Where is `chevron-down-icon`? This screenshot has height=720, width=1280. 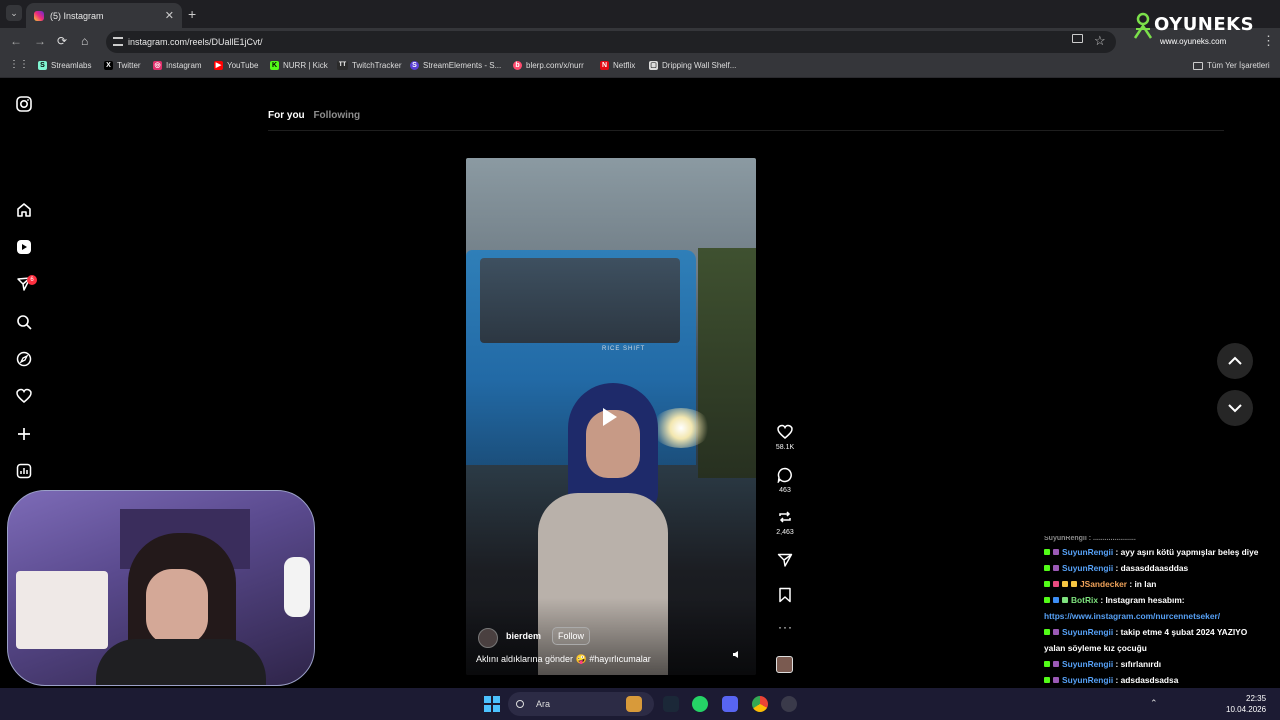 chevron-down-icon is located at coordinates (1235, 408).